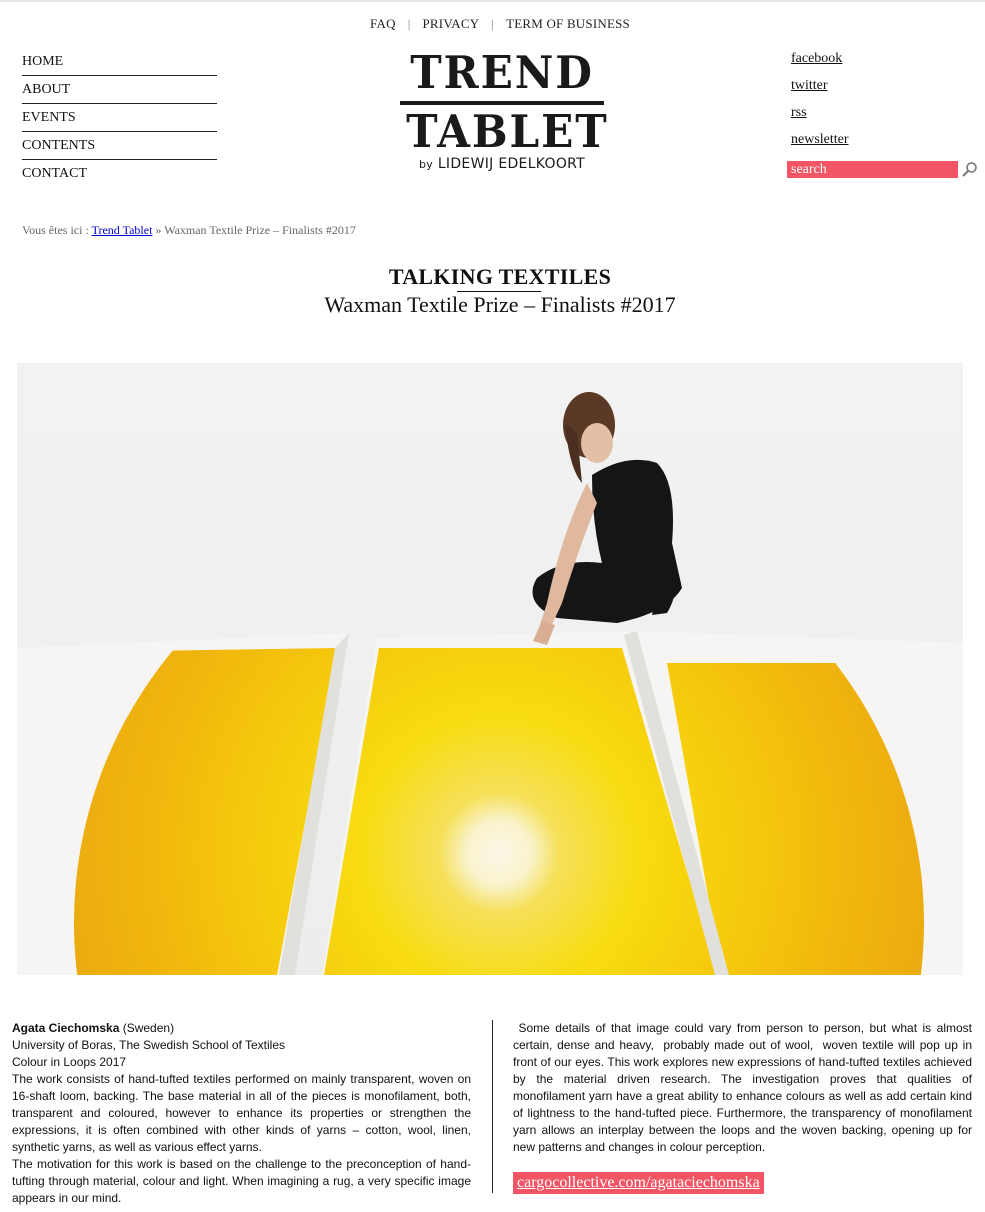 The height and width of the screenshot is (1212, 985). I want to click on faq-link: FAQ, so click(383, 23).